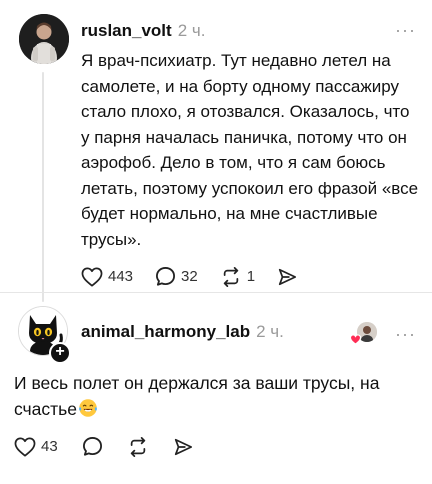  I want to click on reply-comment-button, so click(92, 446).